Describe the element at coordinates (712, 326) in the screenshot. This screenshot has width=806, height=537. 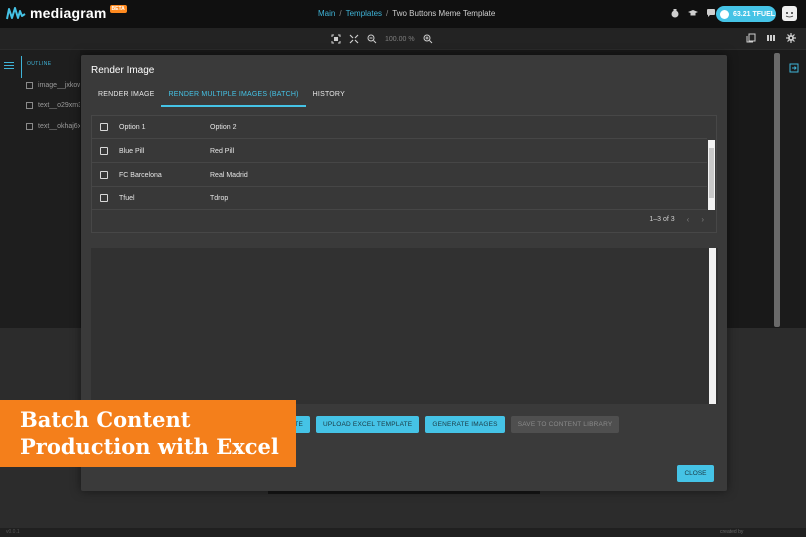
I see `textarea-scrollbar` at that location.